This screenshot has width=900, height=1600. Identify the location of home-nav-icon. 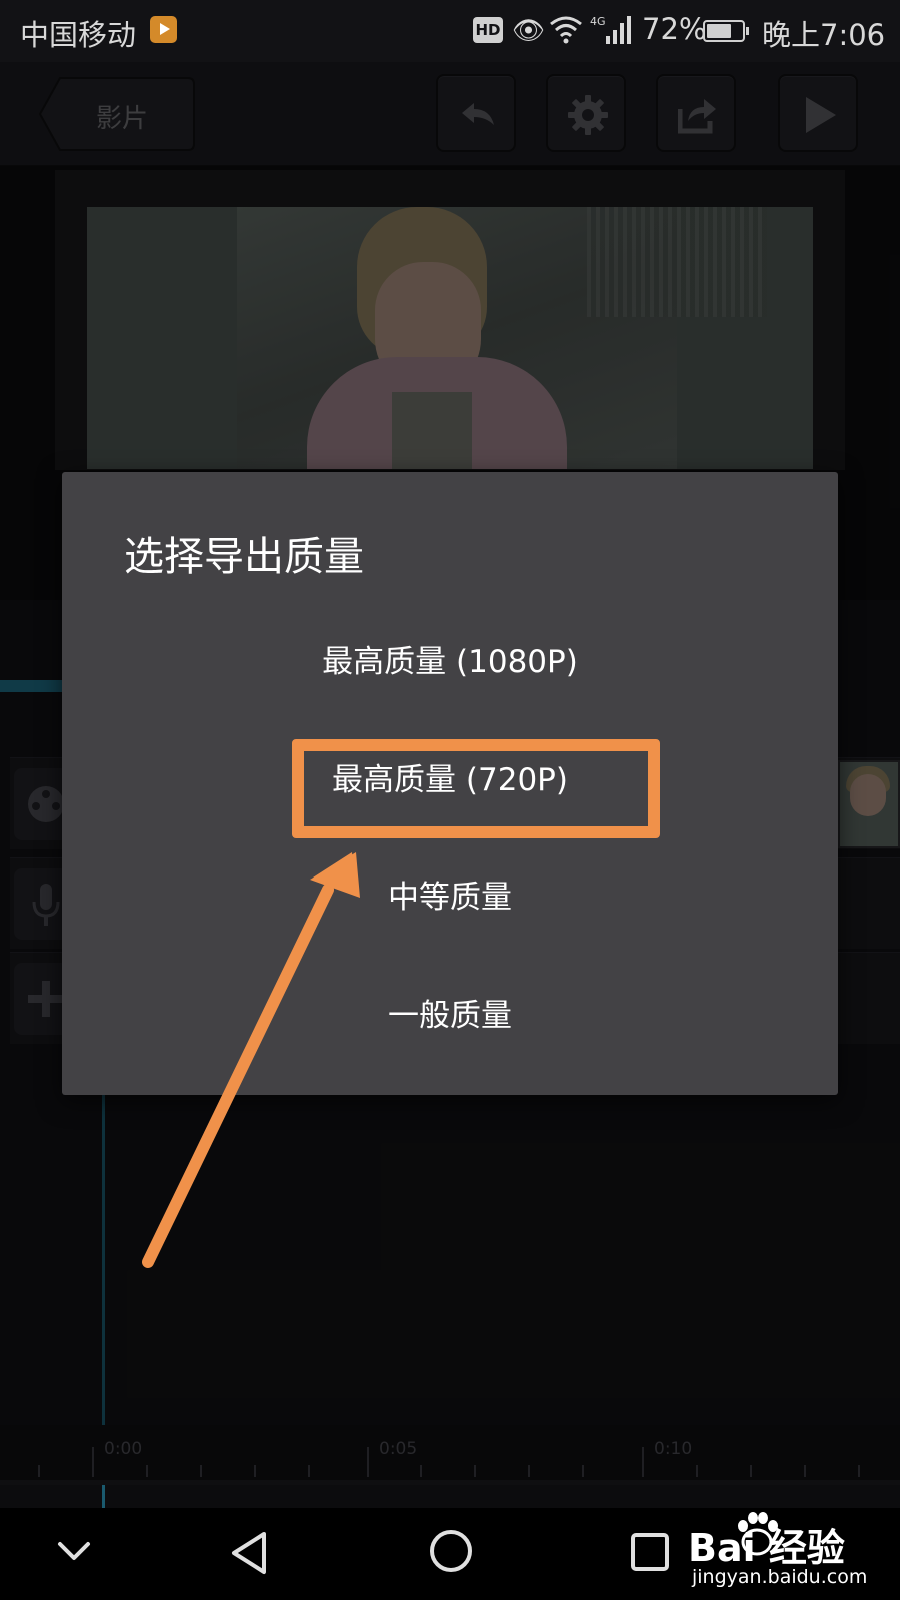
(451, 1551).